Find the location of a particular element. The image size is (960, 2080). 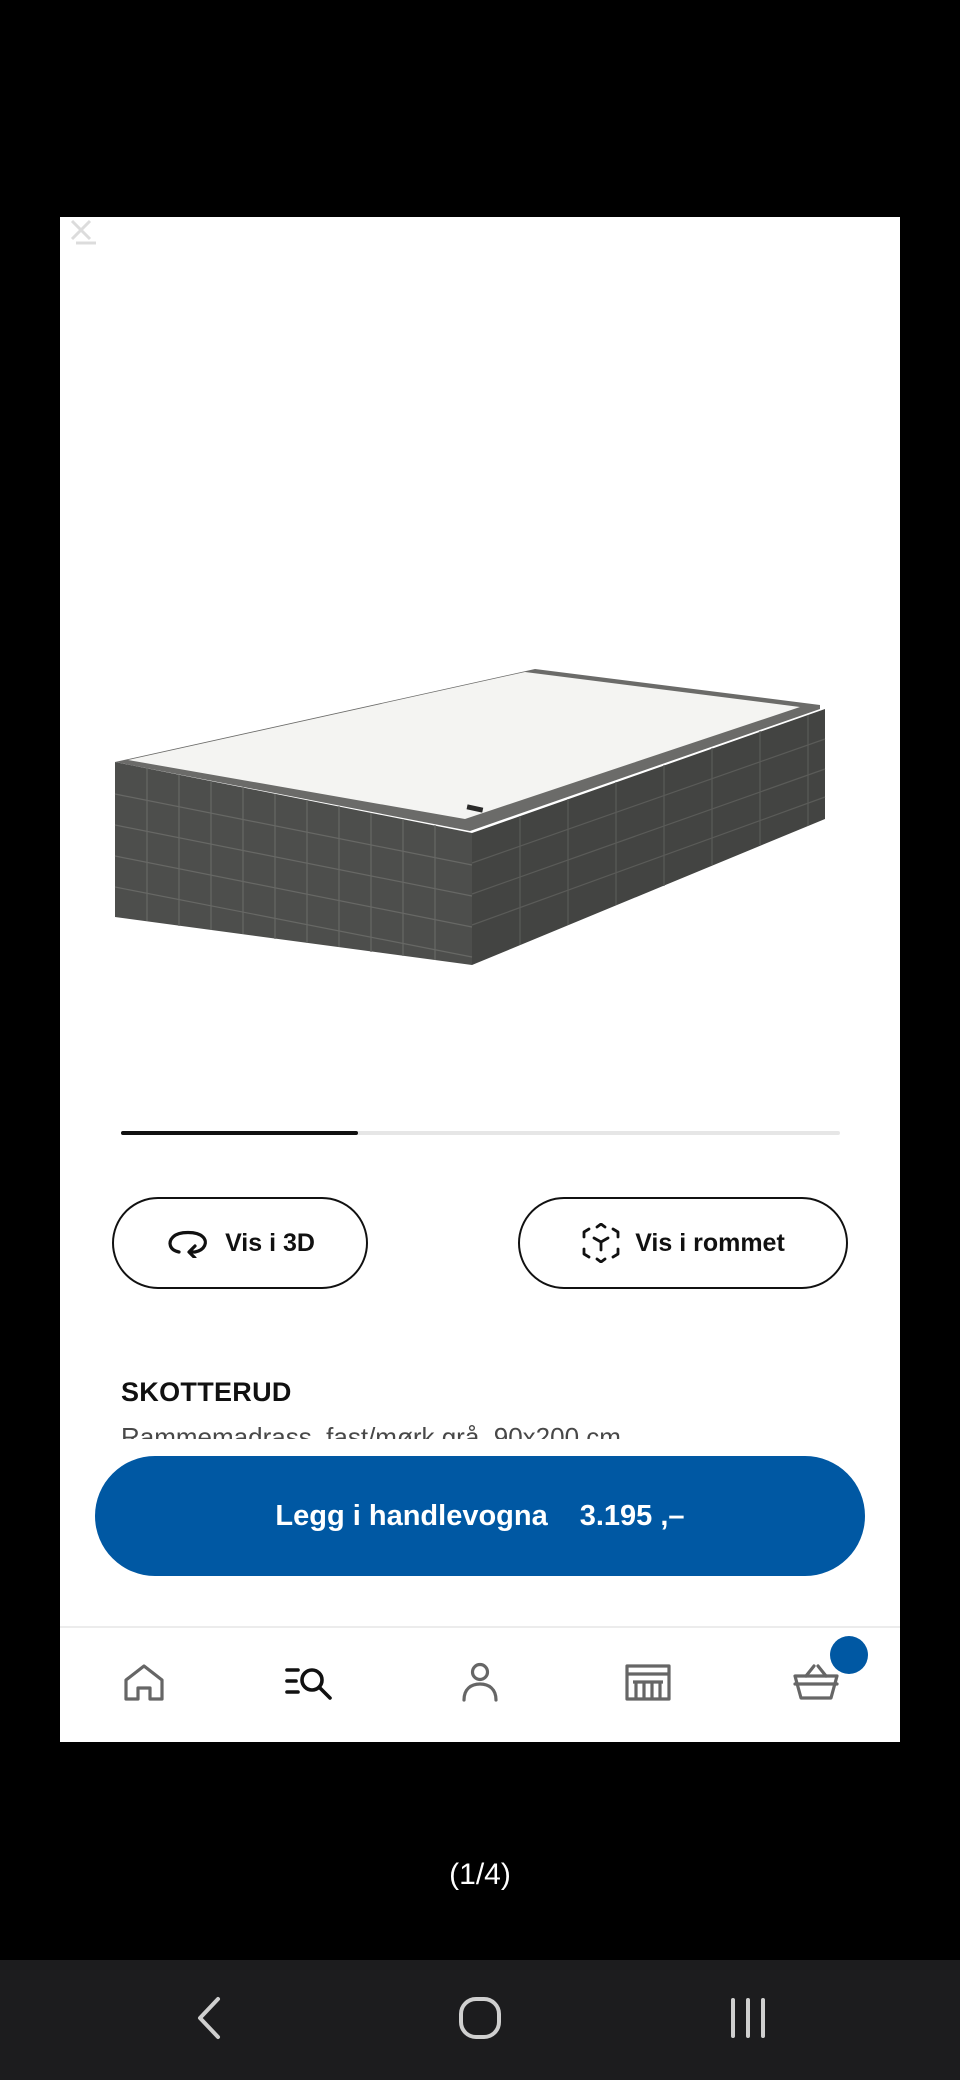

add-to-cart-button: Legg i handlevogna 3.195 ,– is located at coordinates (480, 1516).